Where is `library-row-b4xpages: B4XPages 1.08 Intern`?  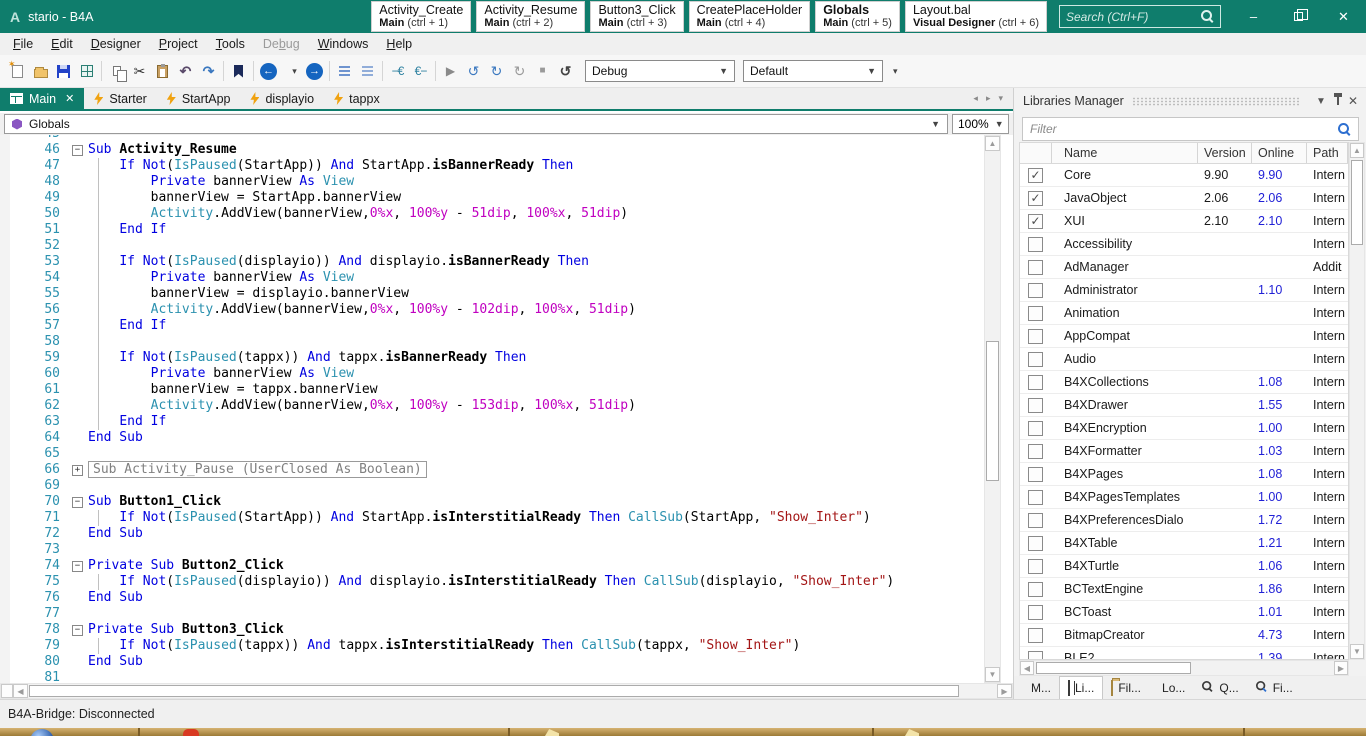
library-row-b4xpages: B4XPages 1.08 Intern is located at coordinates (1184, 474).